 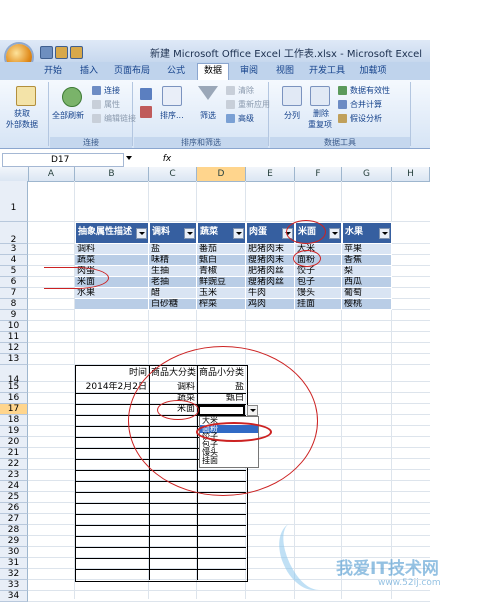 I want to click on remove-label: 删除, so click(x=321, y=113).